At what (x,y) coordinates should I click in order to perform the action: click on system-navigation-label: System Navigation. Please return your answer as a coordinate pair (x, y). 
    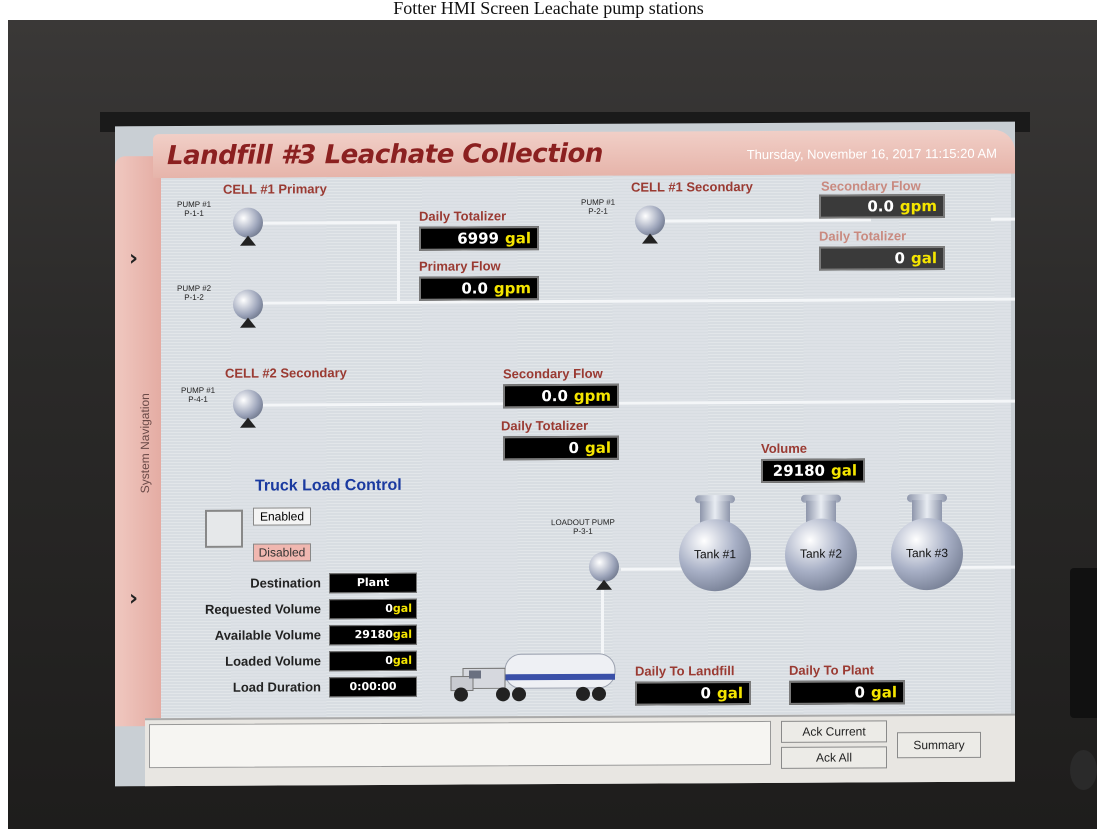
    Looking at the image, I should click on (145, 443).